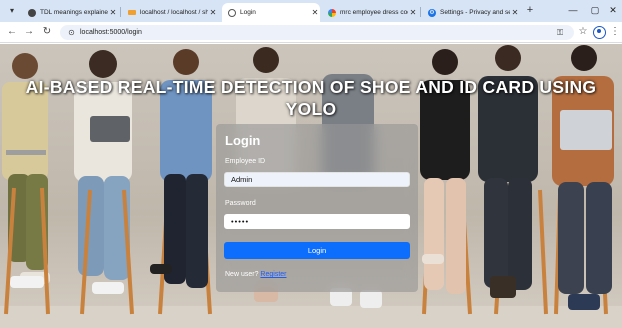 This screenshot has height=328, width=622. Describe the element at coordinates (240, 203) in the screenshot. I see `password-label: Password` at that location.